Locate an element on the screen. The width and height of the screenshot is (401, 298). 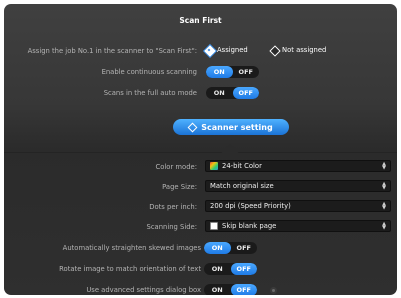
panel-title: Scan First is located at coordinates (200, 20).